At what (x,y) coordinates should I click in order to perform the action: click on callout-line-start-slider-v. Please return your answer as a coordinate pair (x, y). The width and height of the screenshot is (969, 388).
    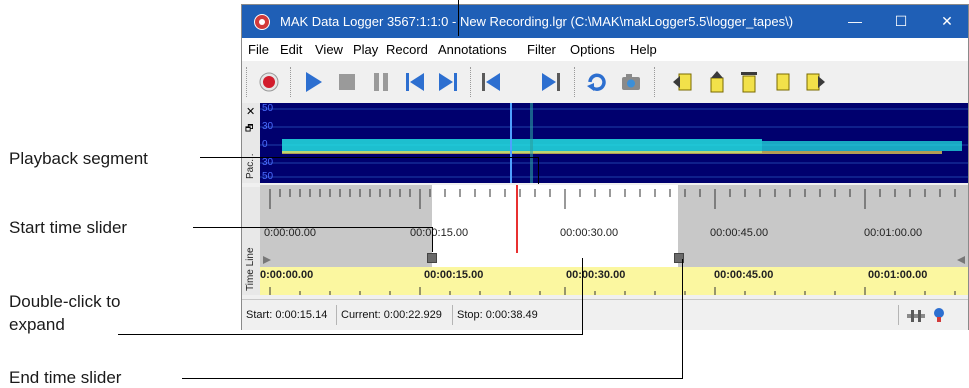
    Looking at the image, I should click on (432, 239).